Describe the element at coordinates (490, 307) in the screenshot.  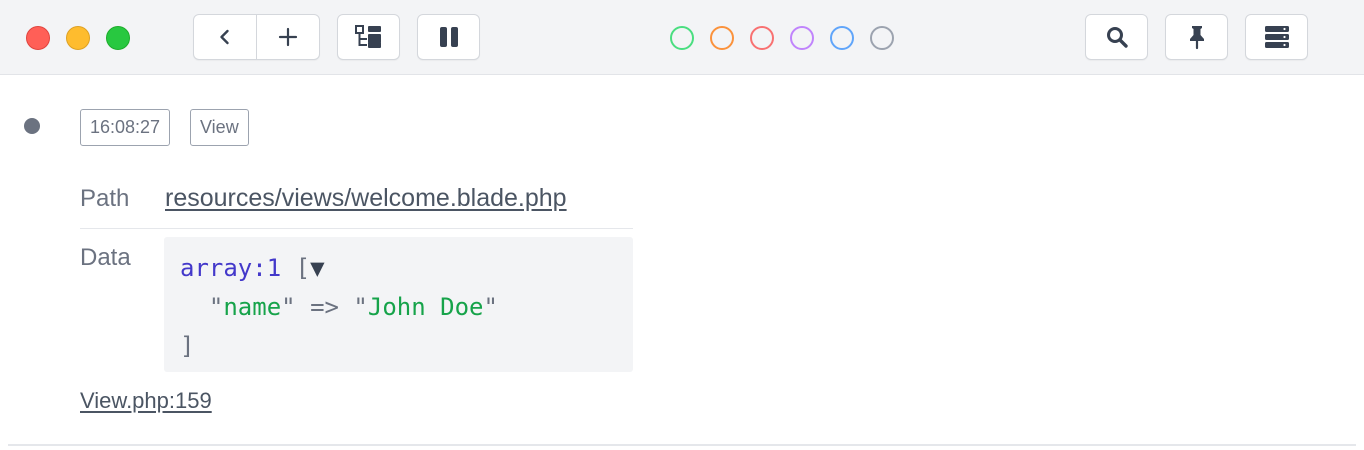
I see `dump-value-quote-close: "` at that location.